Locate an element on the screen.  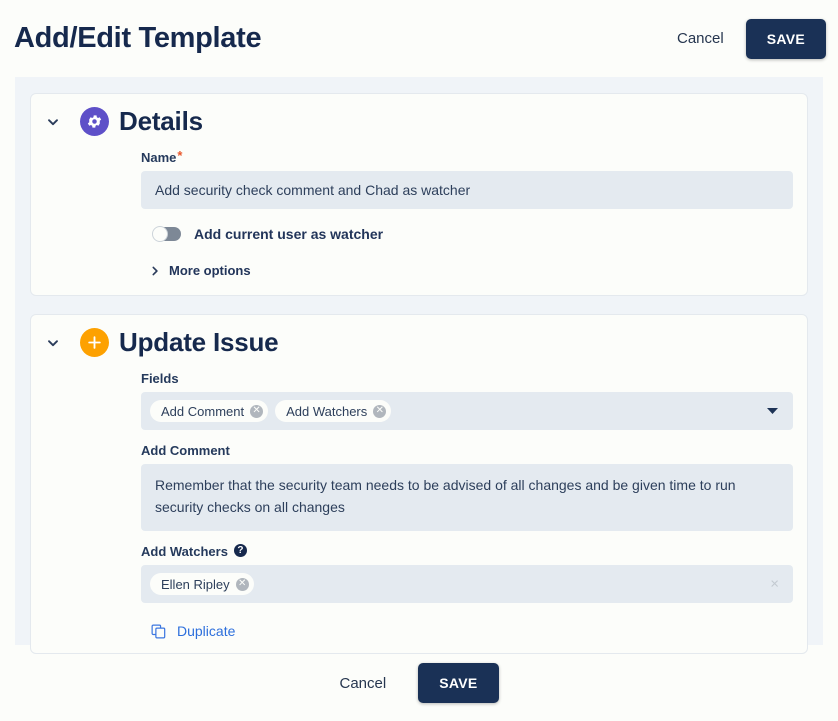
footer-save-button: SAVE is located at coordinates (458, 683).